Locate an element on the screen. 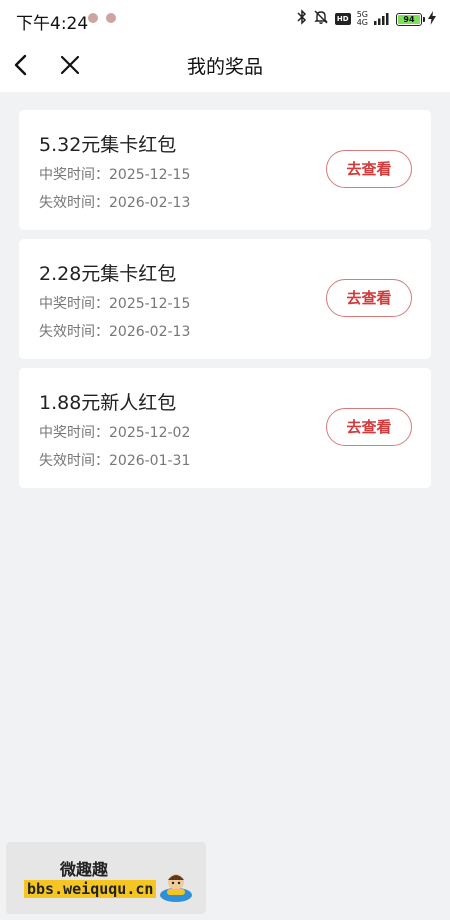 This screenshot has height=920, width=450. bluetooth-icon is located at coordinates (302, 19).